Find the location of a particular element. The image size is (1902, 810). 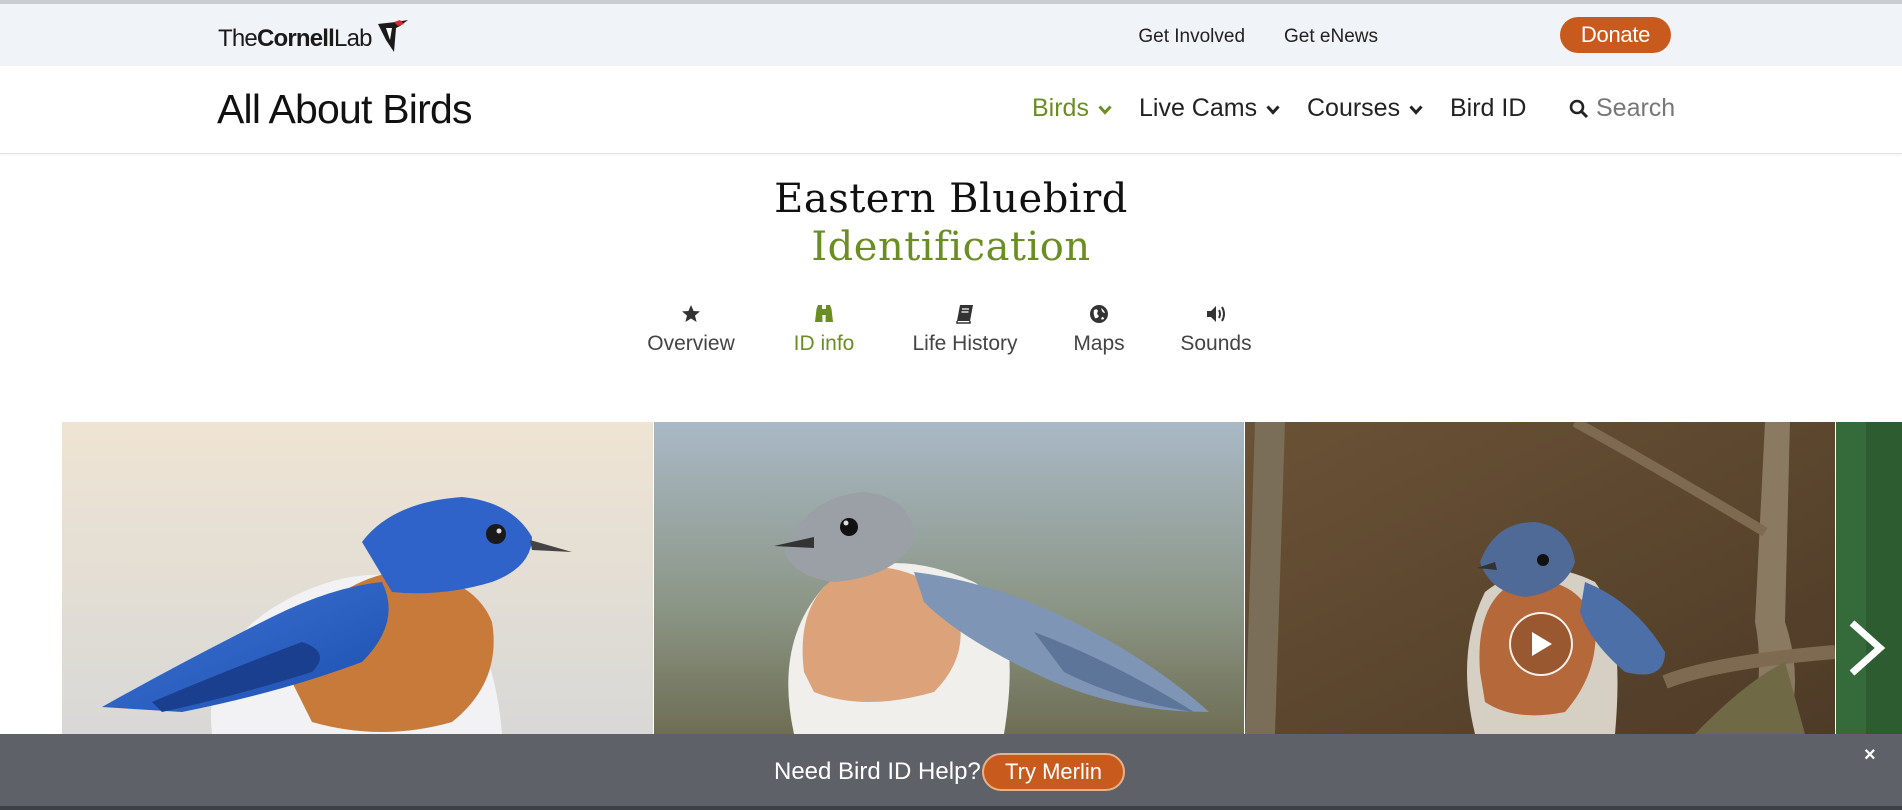

nav-bird-id-label: Bird ID is located at coordinates (1488, 108).